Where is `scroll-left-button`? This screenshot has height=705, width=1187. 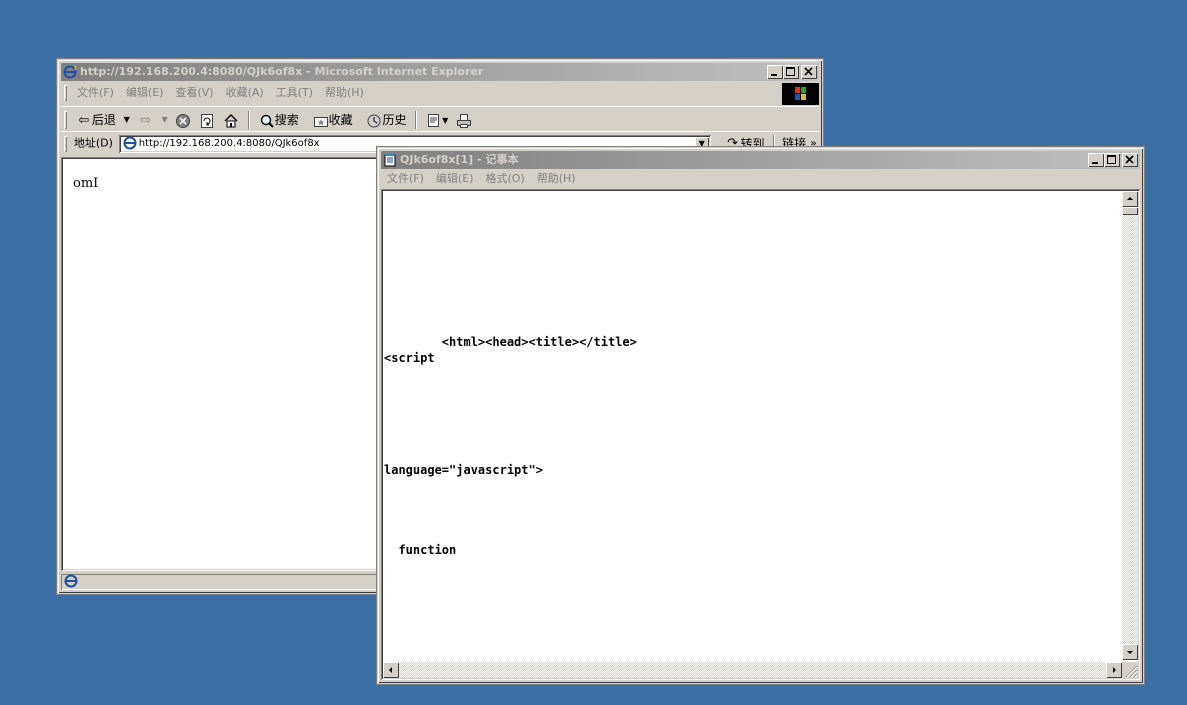
scroll-left-button is located at coordinates (391, 670).